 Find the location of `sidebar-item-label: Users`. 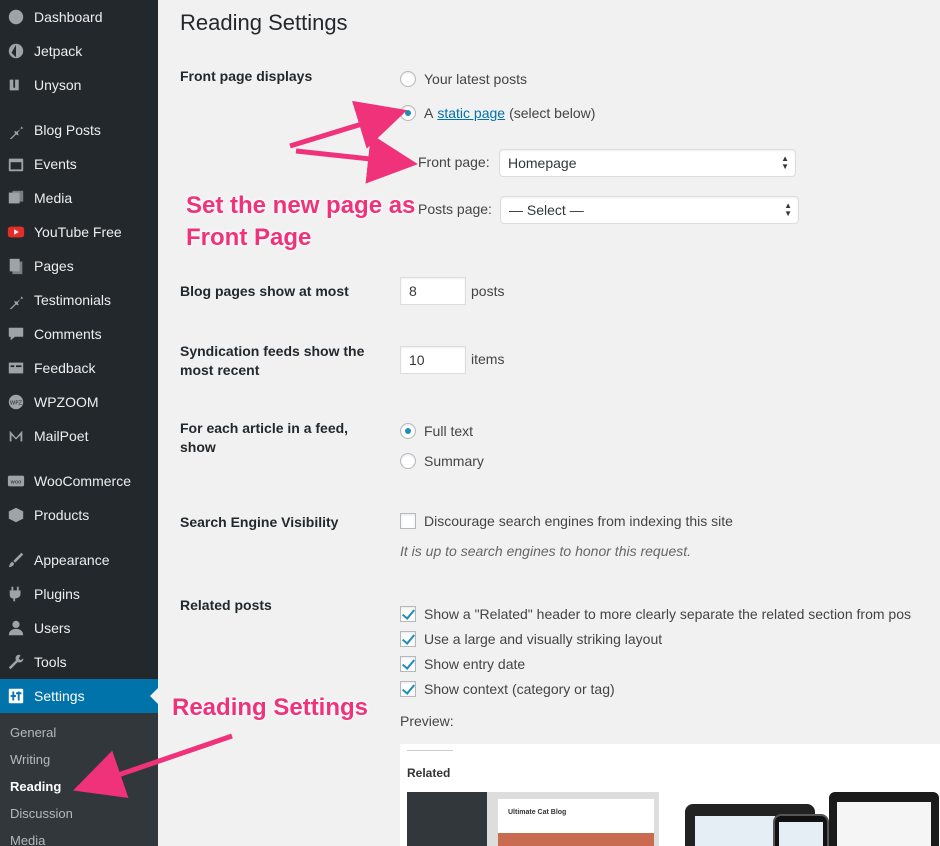

sidebar-item-label: Users is located at coordinates (52, 628).